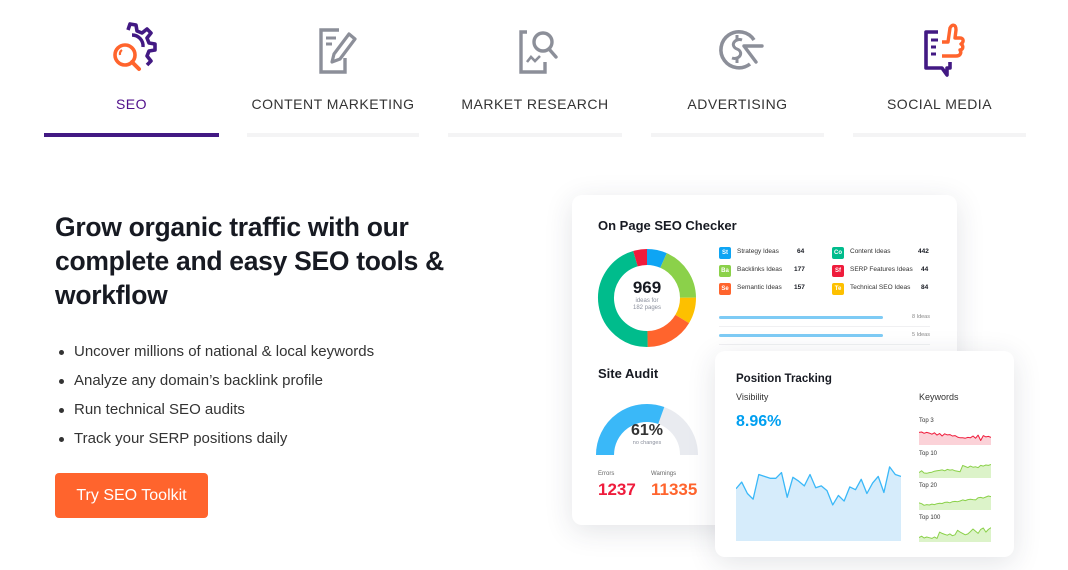  Describe the element at coordinates (656, 258) in the screenshot. I see `donut-slice-st` at that location.